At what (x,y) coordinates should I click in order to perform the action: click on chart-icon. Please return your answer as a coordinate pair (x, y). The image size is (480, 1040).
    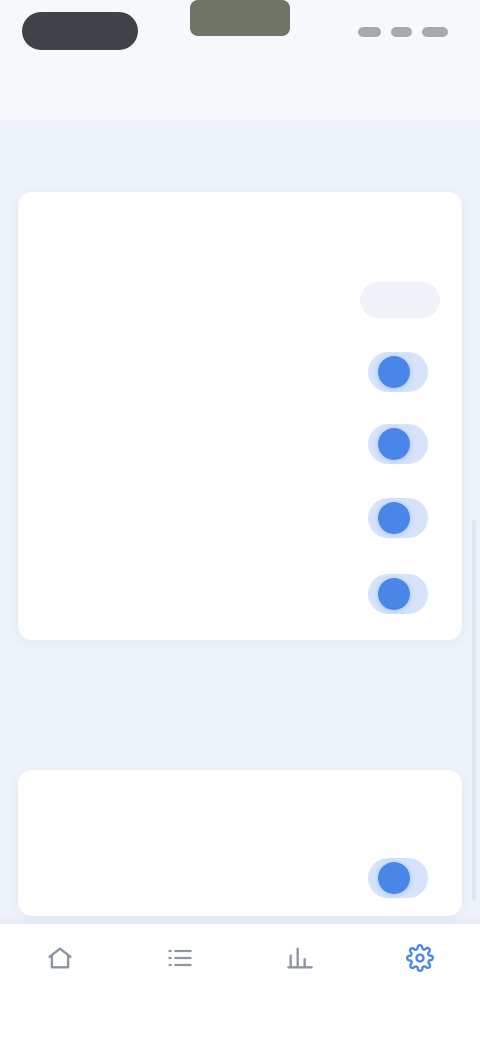
    Looking at the image, I should click on (300, 958).